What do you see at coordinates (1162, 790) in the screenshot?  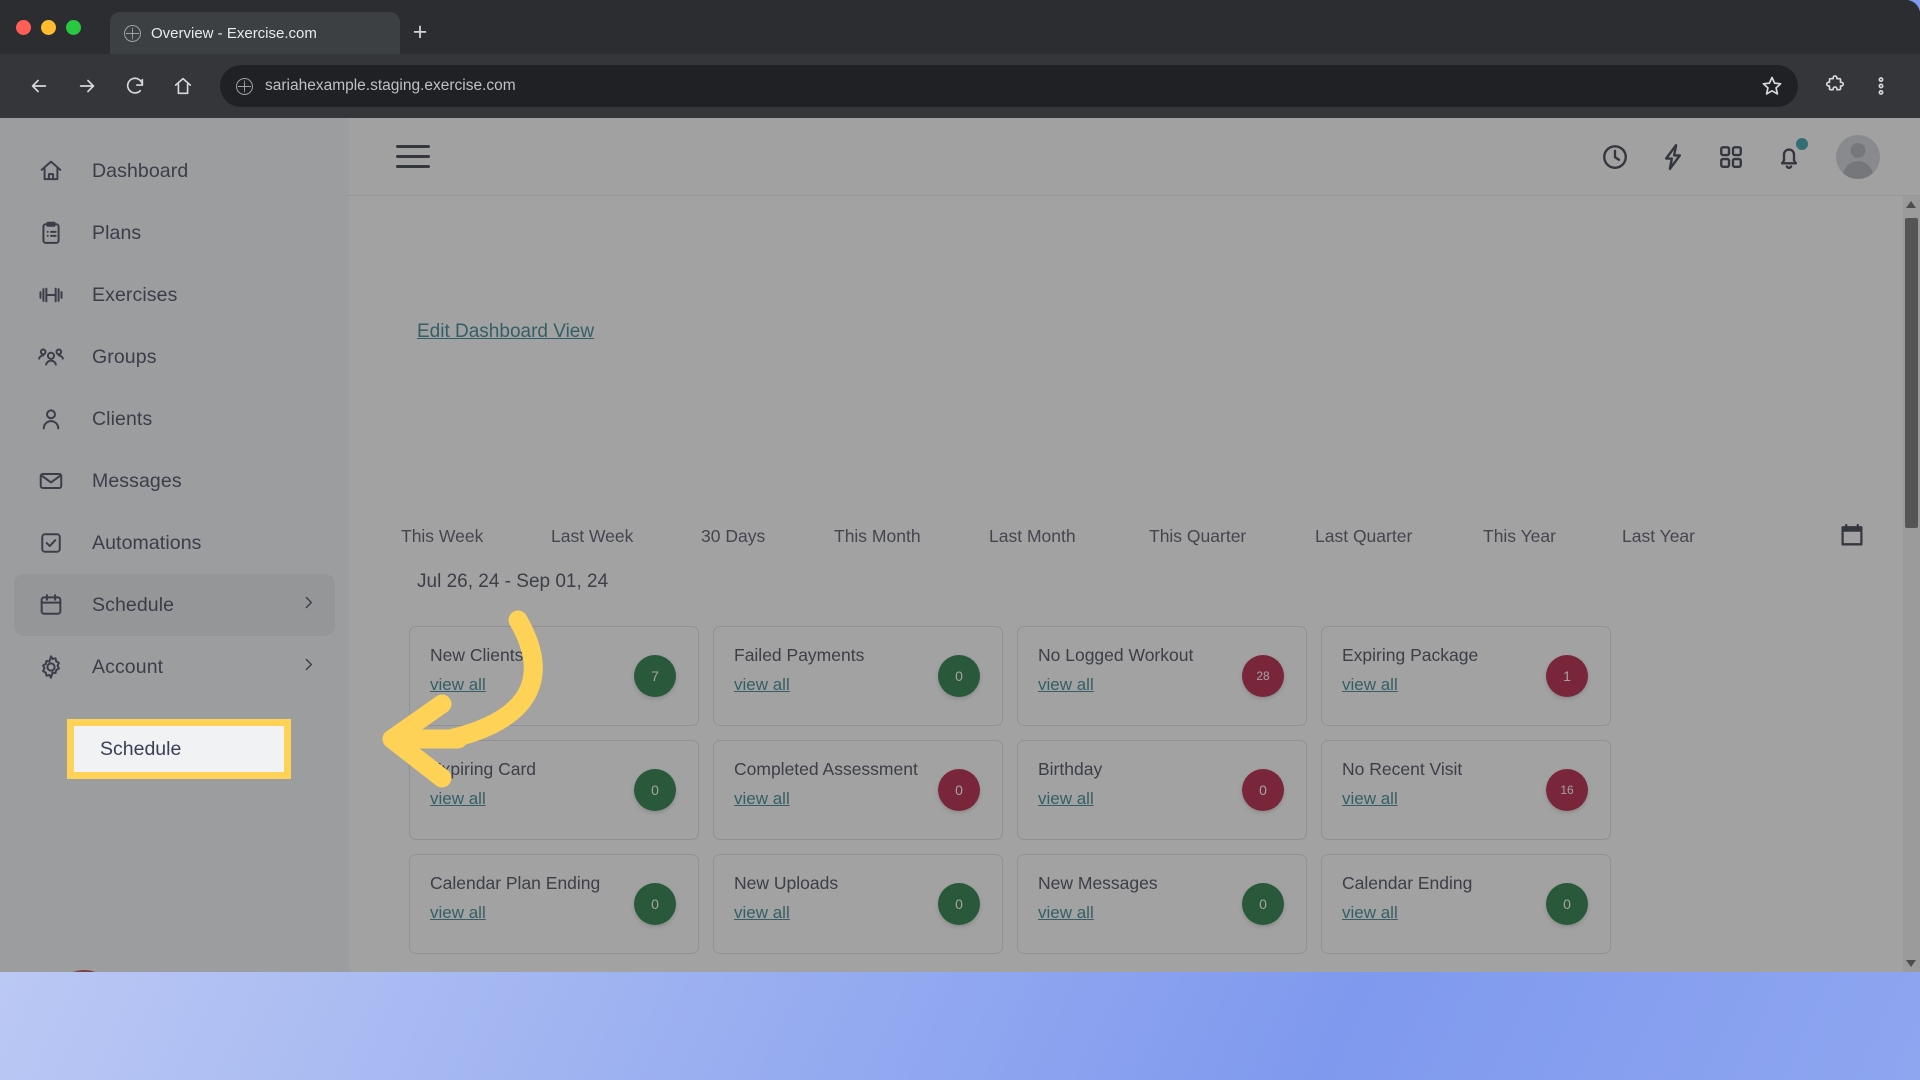 I see `stat-card: Birthday view all 0` at bounding box center [1162, 790].